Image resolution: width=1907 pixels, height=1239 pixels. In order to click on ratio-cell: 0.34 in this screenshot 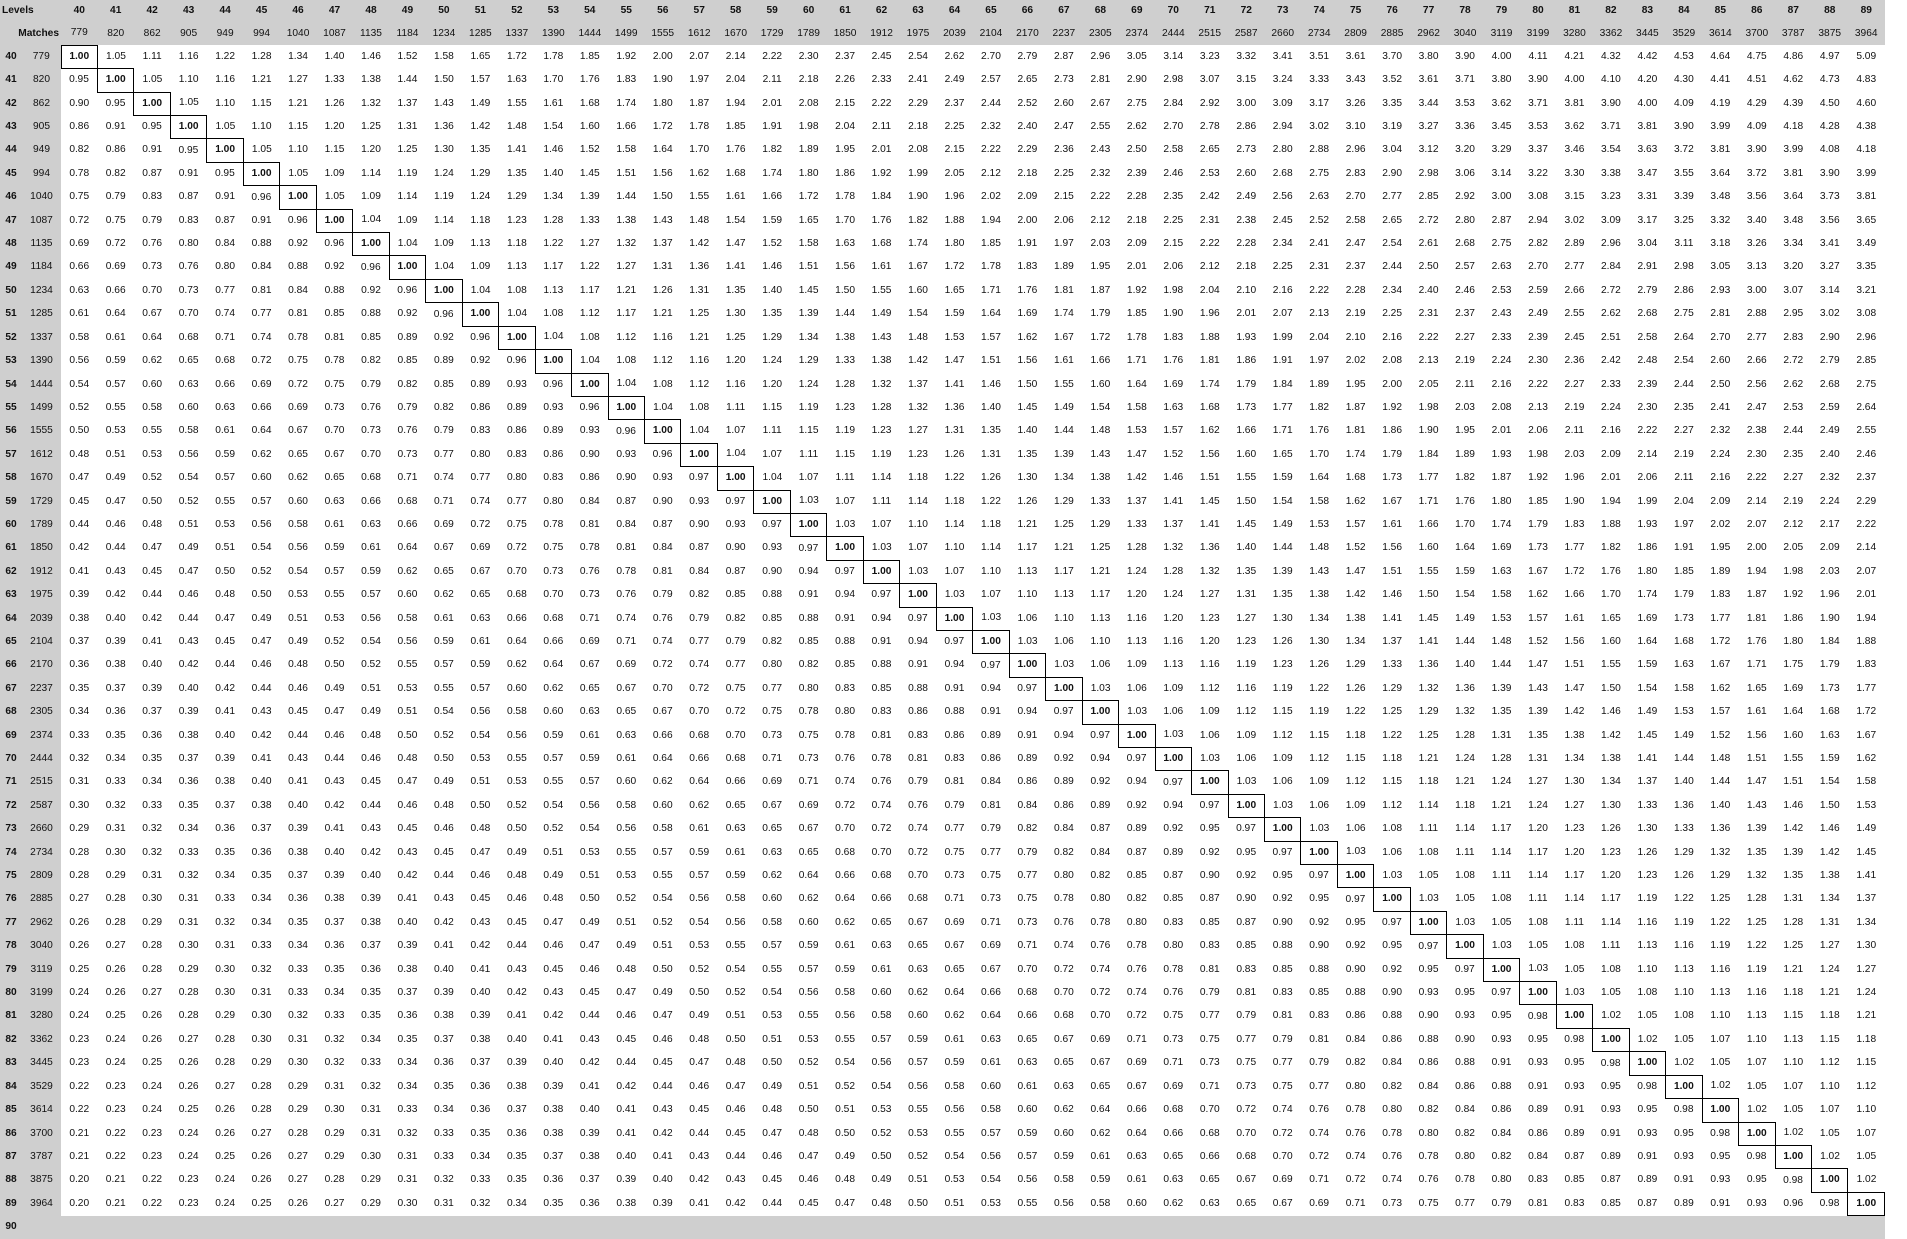, I will do `click(407, 1087)`.